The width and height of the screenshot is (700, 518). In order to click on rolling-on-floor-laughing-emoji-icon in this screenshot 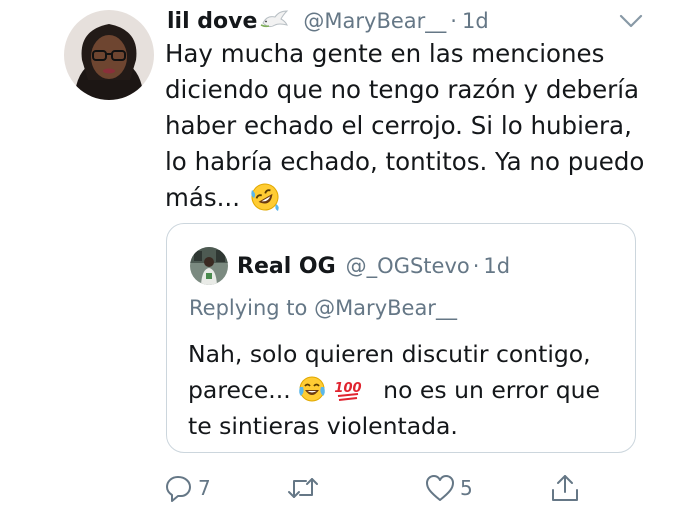, I will do `click(265, 197)`.